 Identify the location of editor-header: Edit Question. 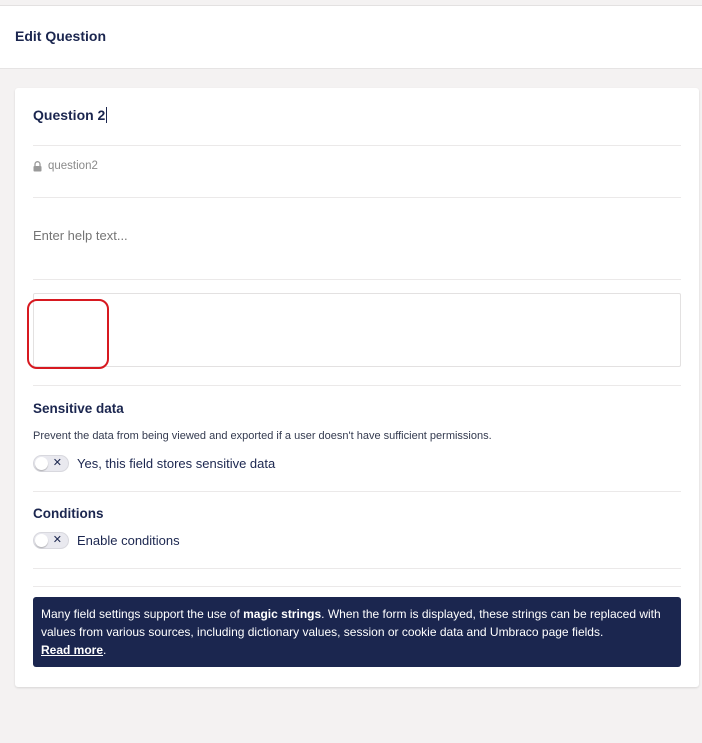
(351, 37).